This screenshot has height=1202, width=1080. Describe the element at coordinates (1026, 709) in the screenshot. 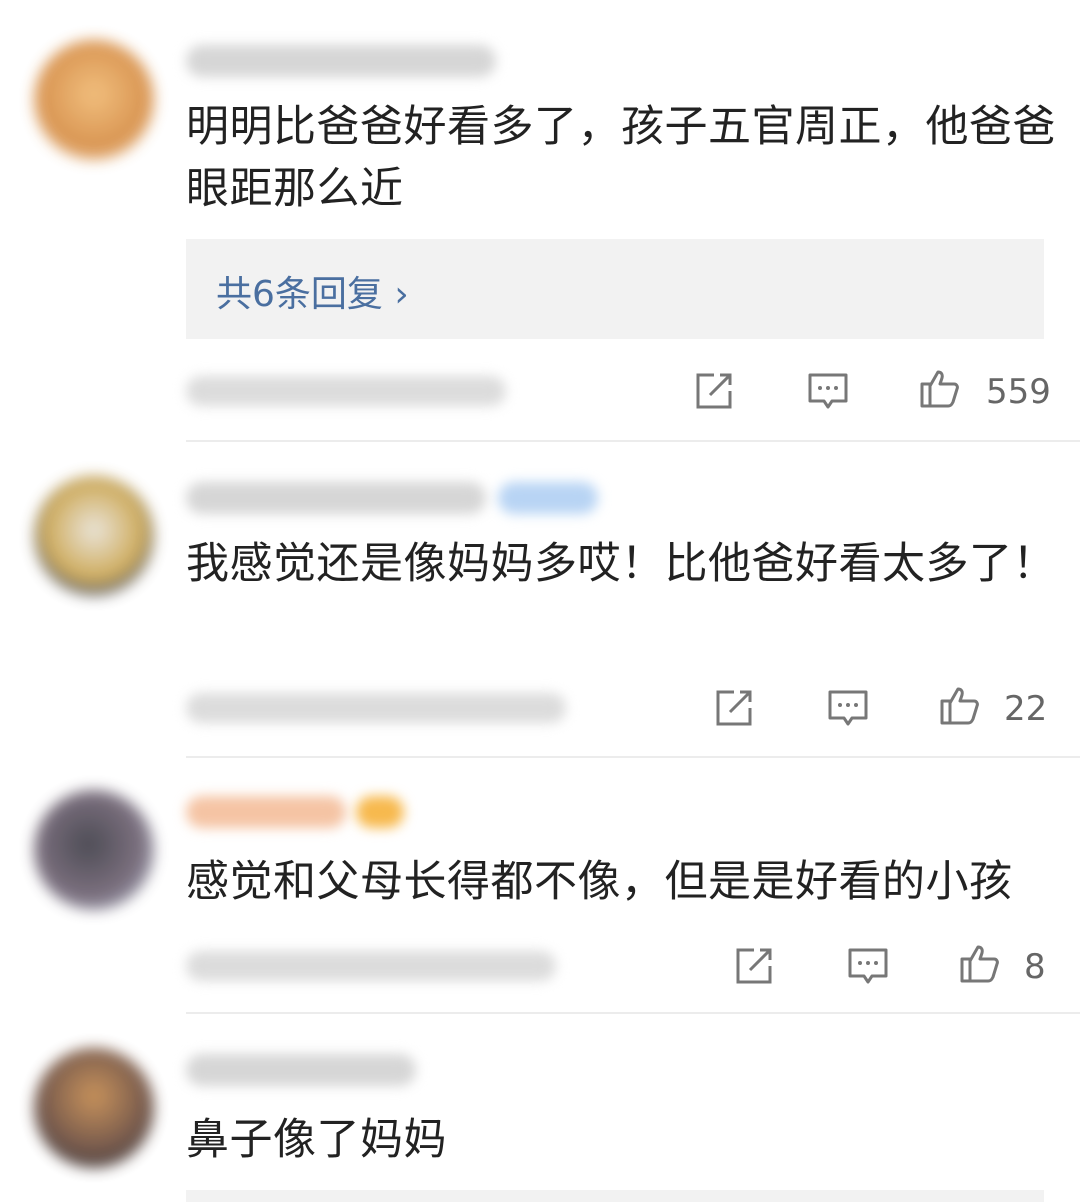

I see `like-count: 22` at that location.